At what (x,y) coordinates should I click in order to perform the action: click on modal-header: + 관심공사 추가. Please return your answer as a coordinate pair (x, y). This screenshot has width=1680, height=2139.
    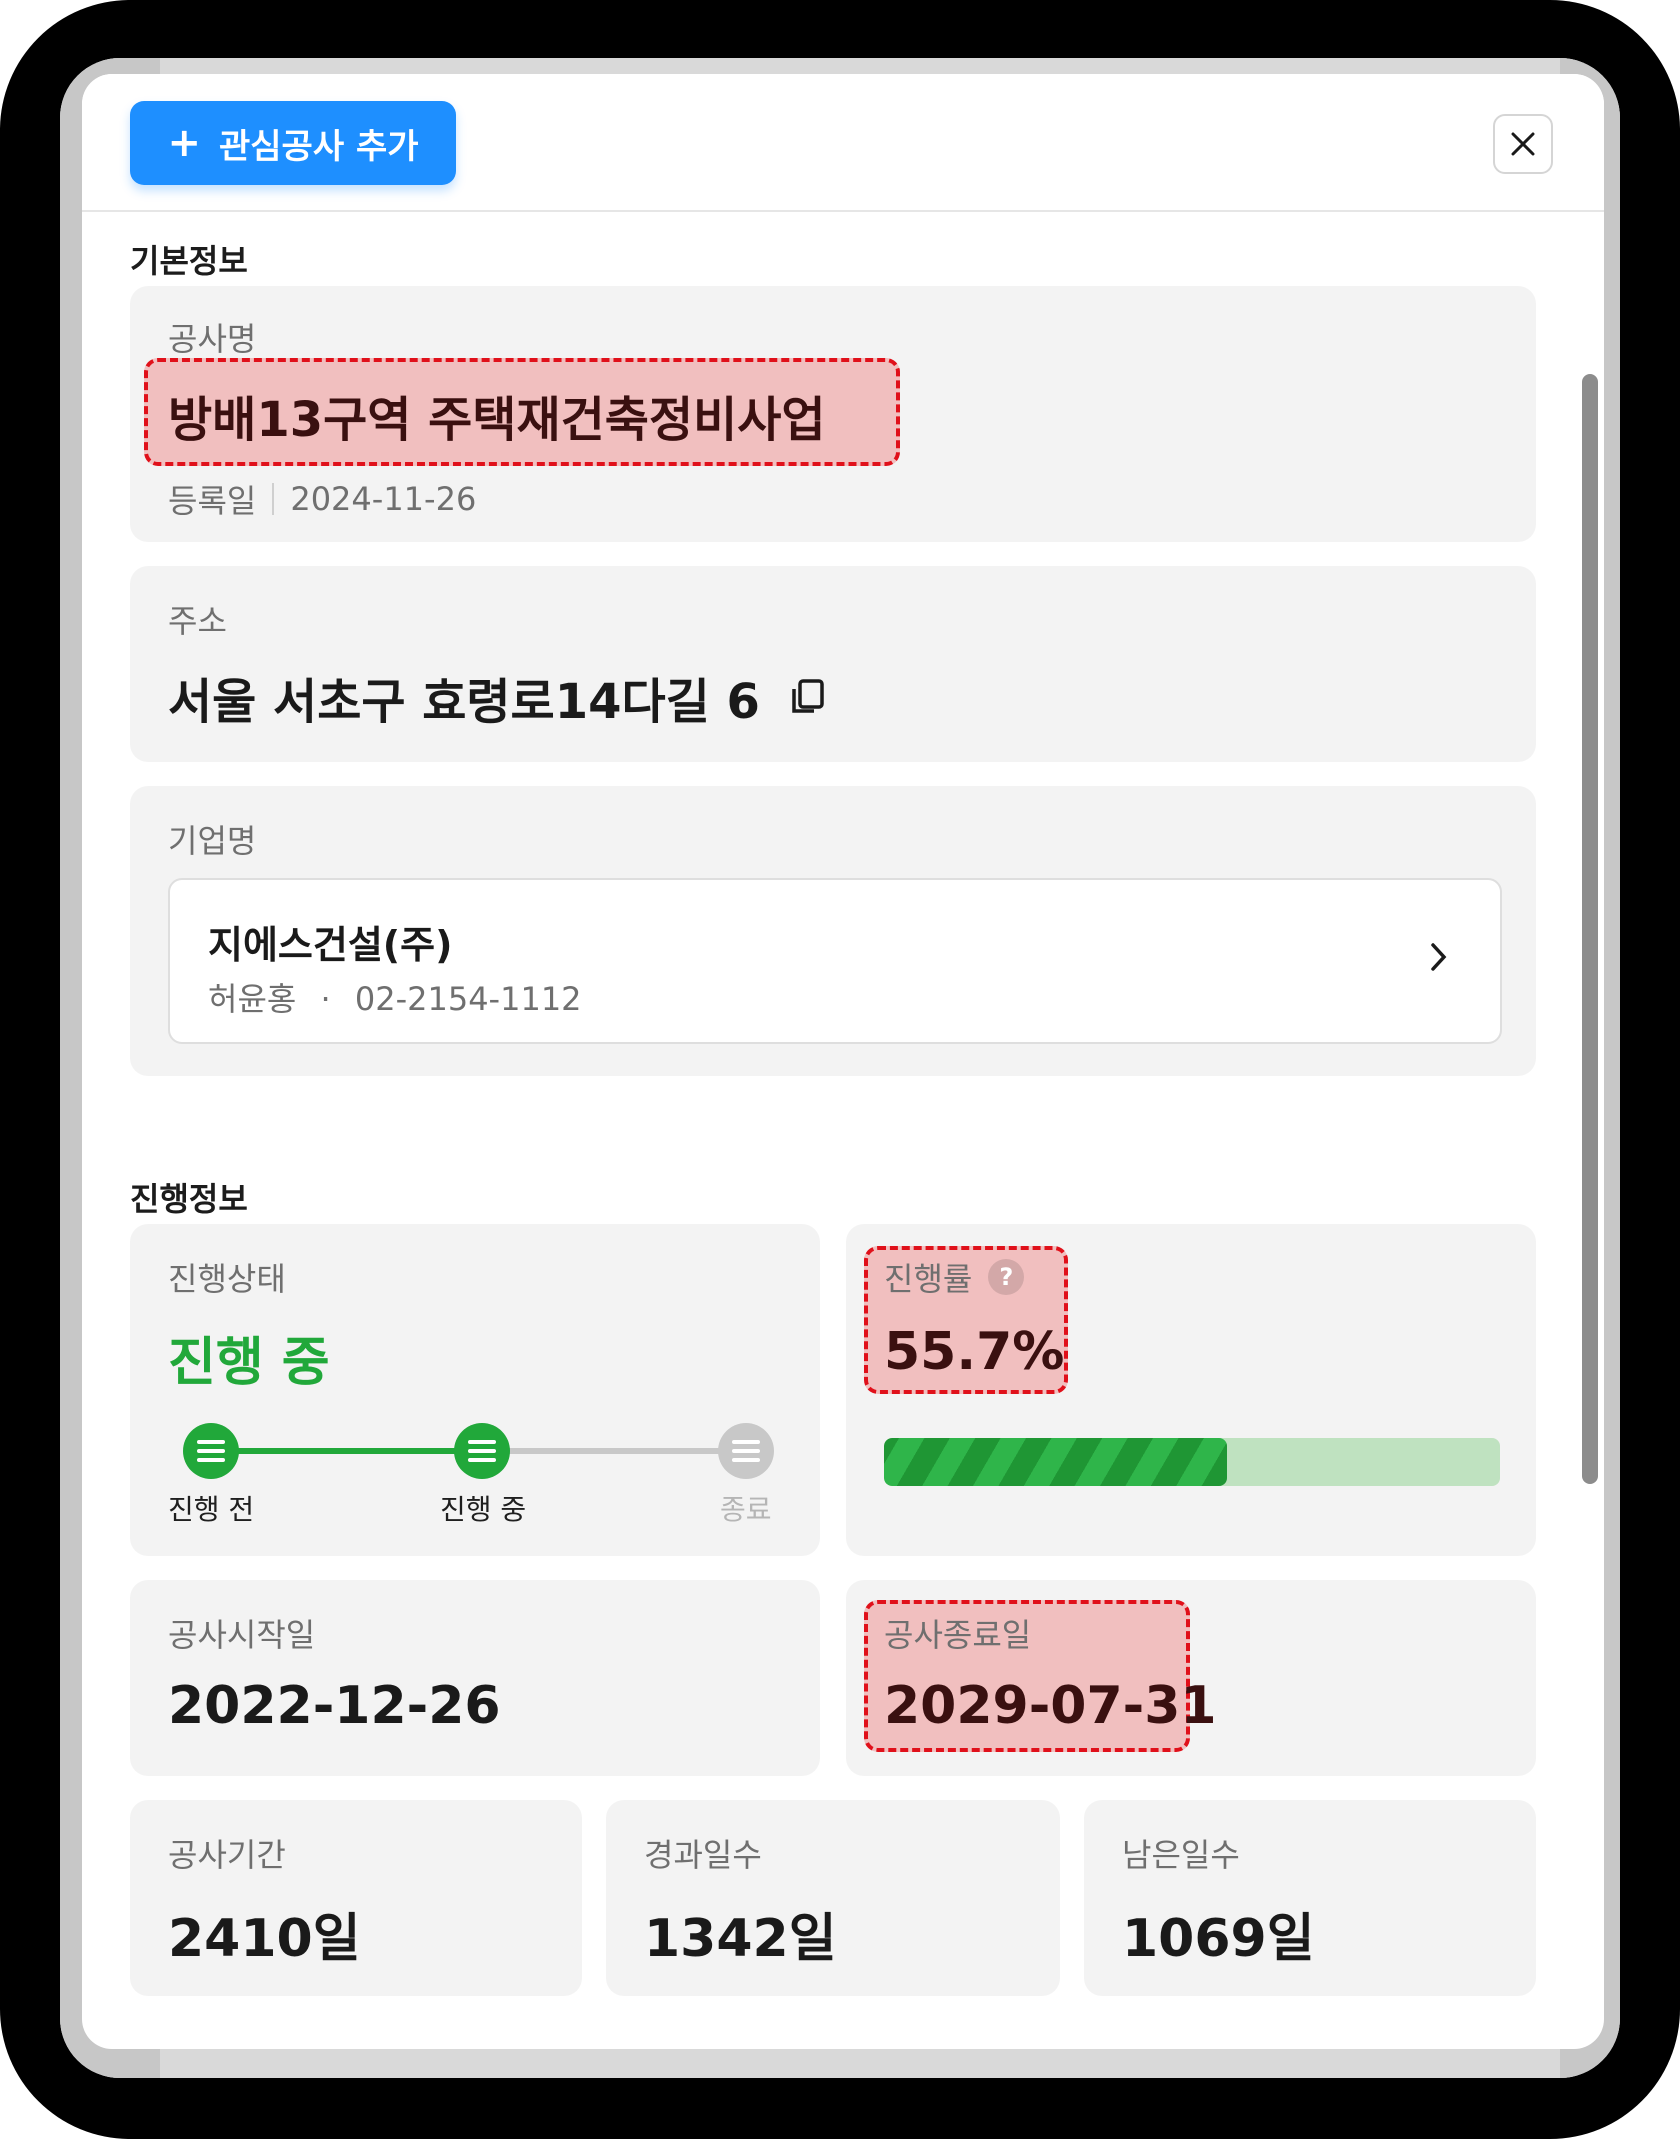
    Looking at the image, I should click on (843, 143).